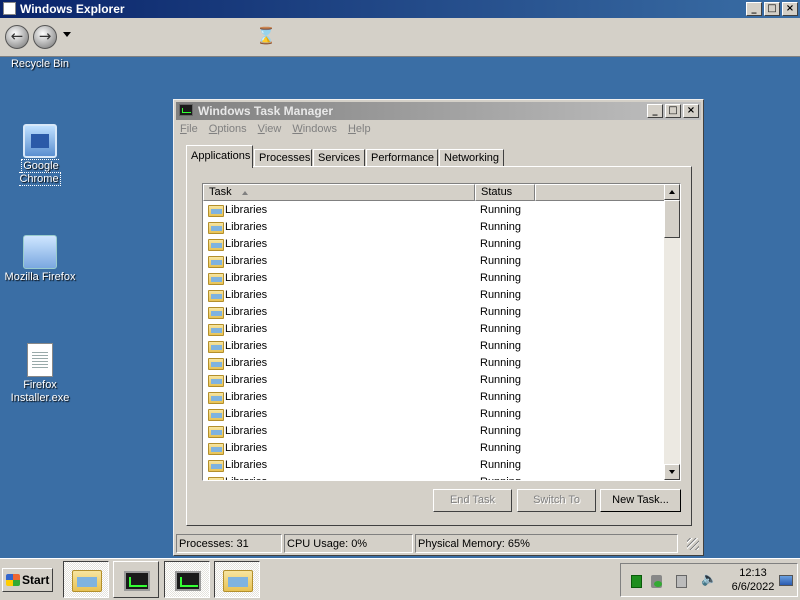 The image size is (800, 600). I want to click on status-physical-memory: Physical Memory: 65%, so click(546, 543).